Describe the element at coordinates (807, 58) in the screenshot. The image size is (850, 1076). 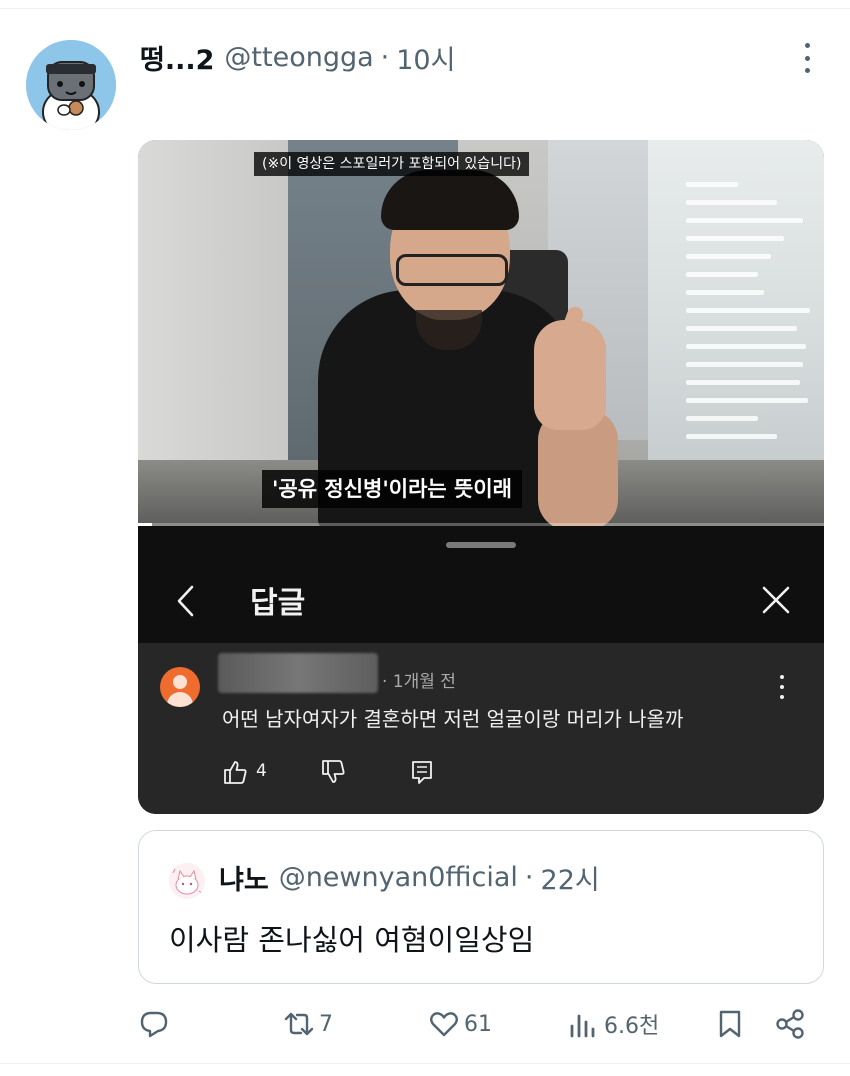
I see `more-vertical-icon` at that location.